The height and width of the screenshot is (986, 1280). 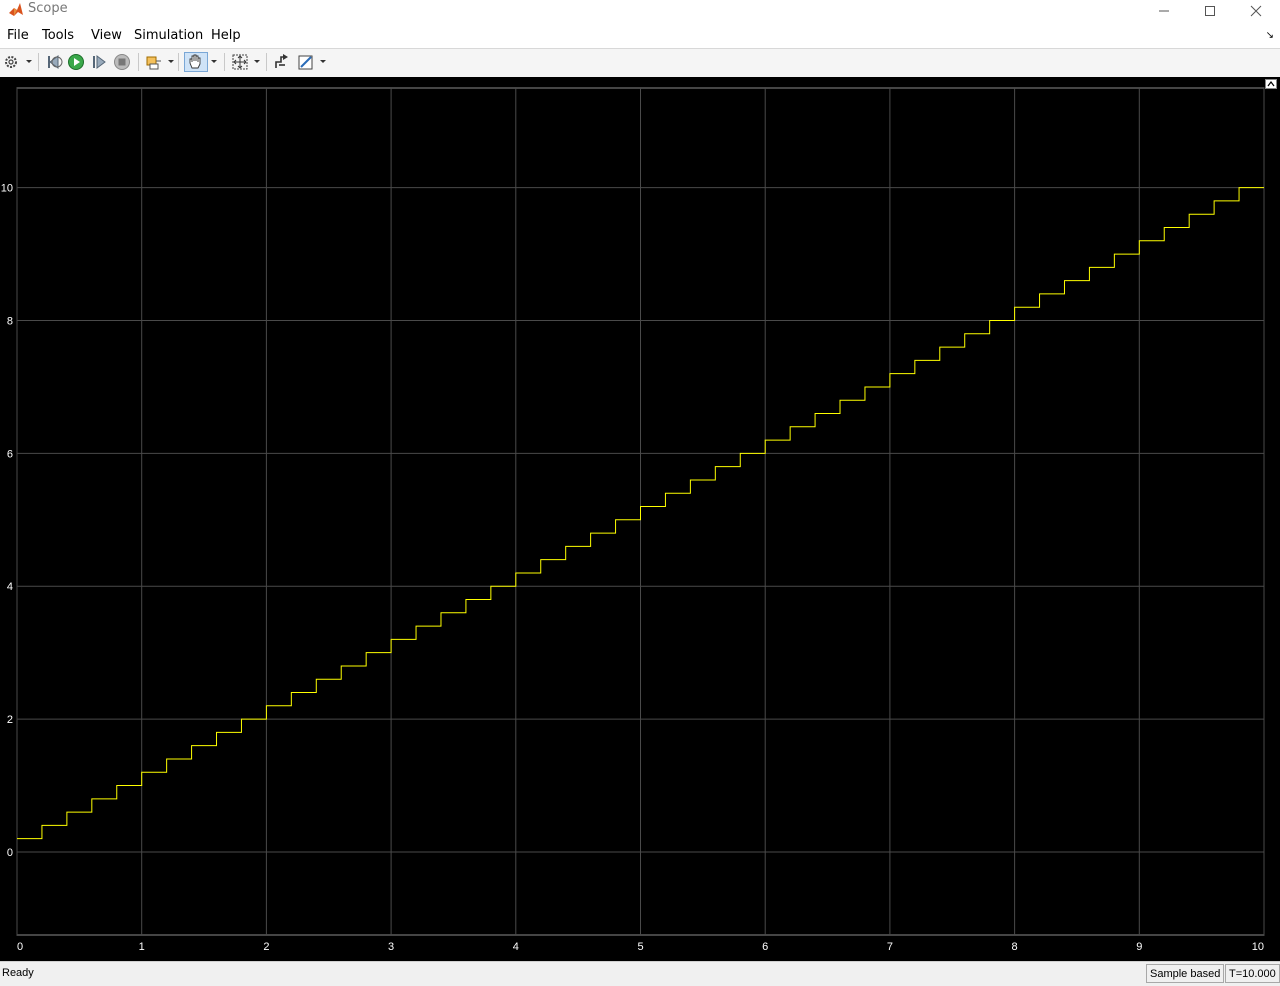 I want to click on settings-icon, so click(x=11, y=62).